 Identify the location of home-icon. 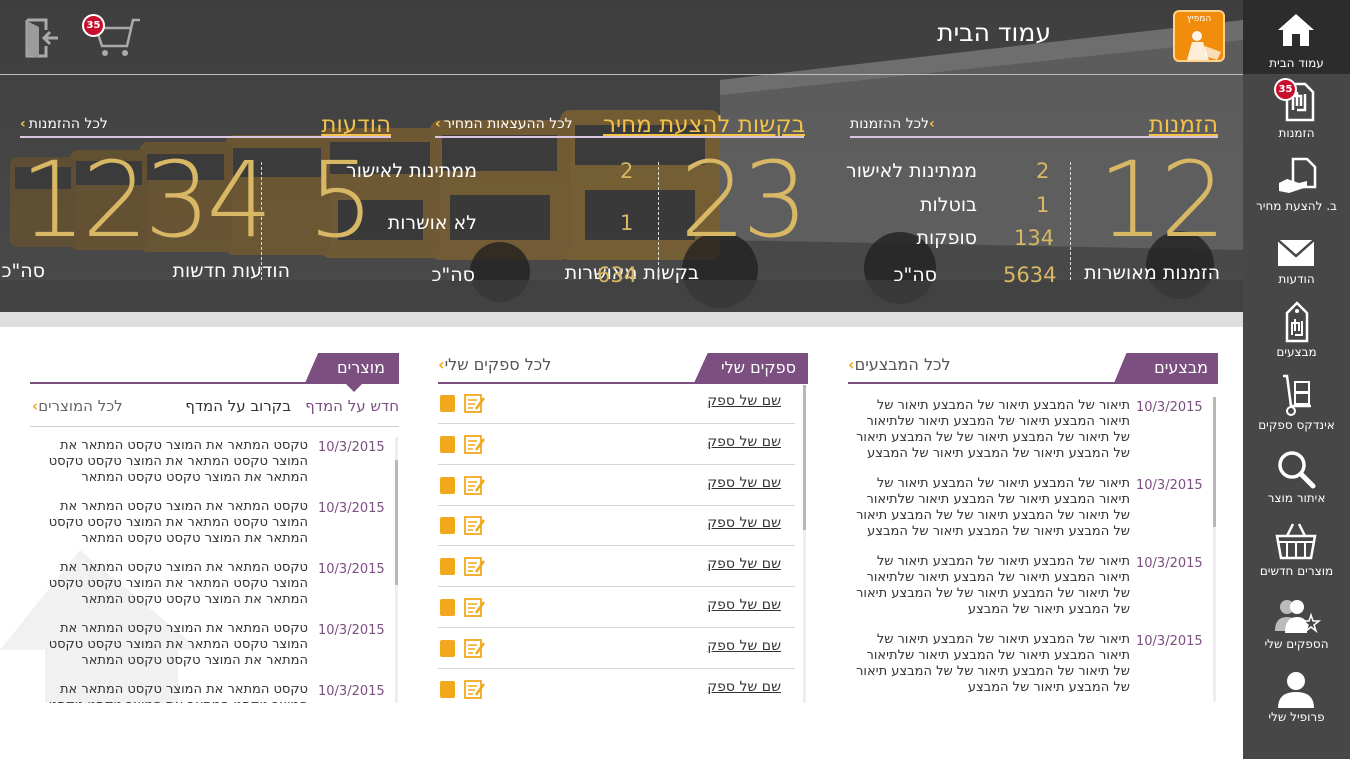
(1296, 30).